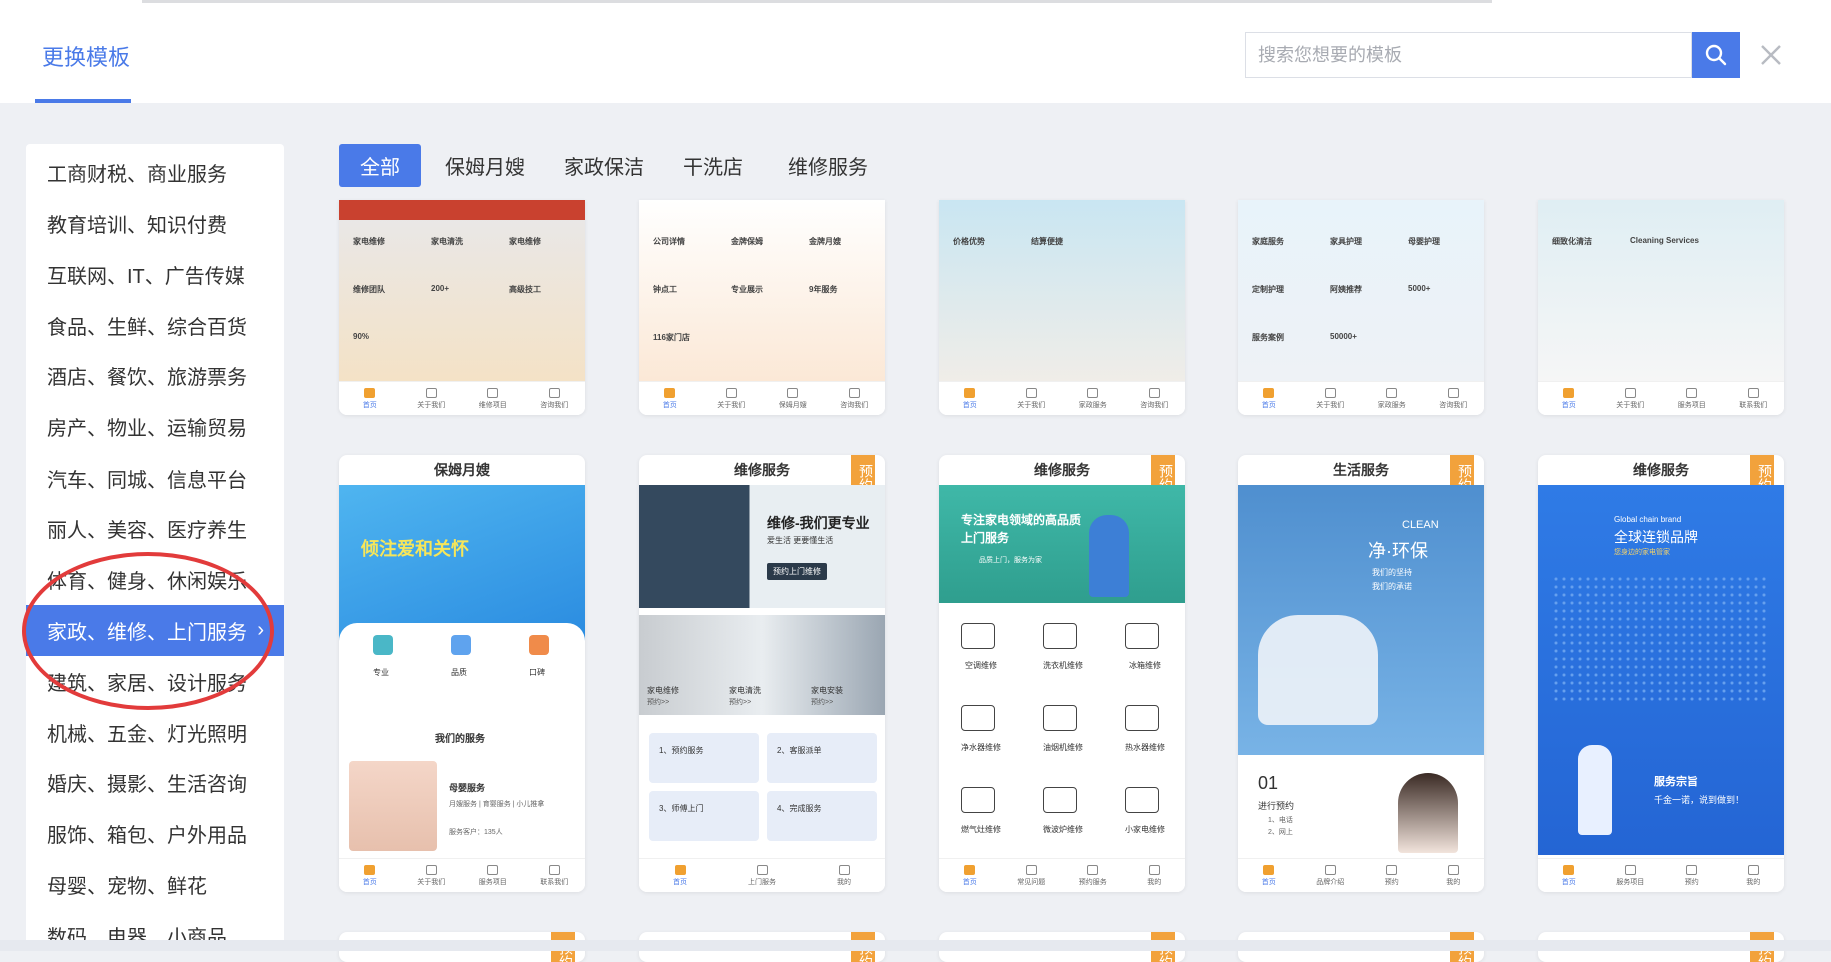 The image size is (1831, 962). I want to click on preview-text: 90%, so click(361, 336).